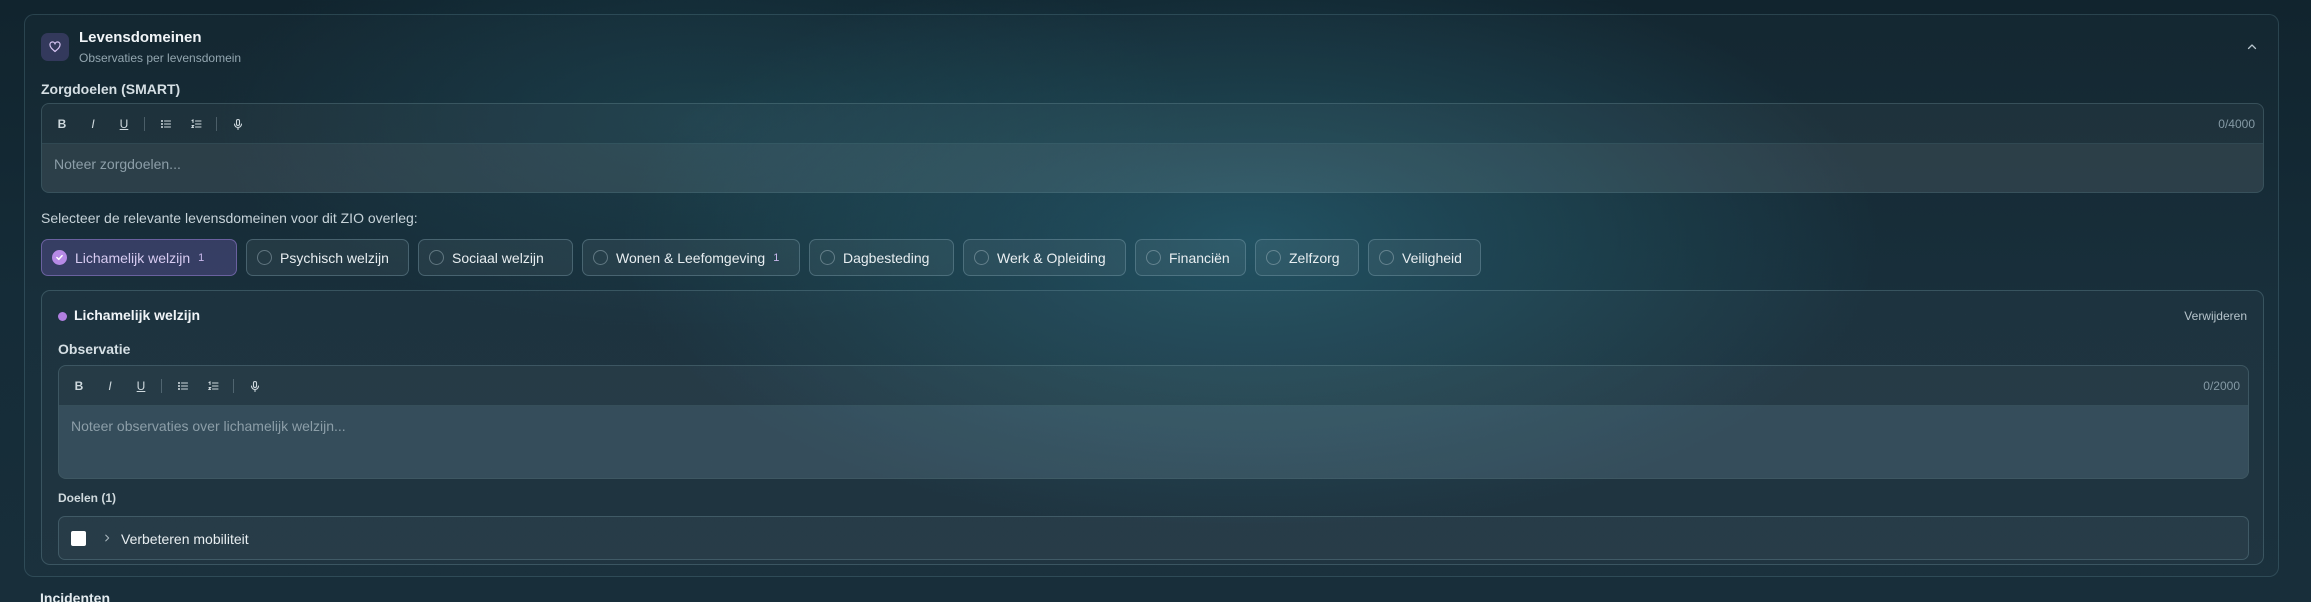  I want to click on editor-toolbar: B I U 0/4000, so click(1152, 124).